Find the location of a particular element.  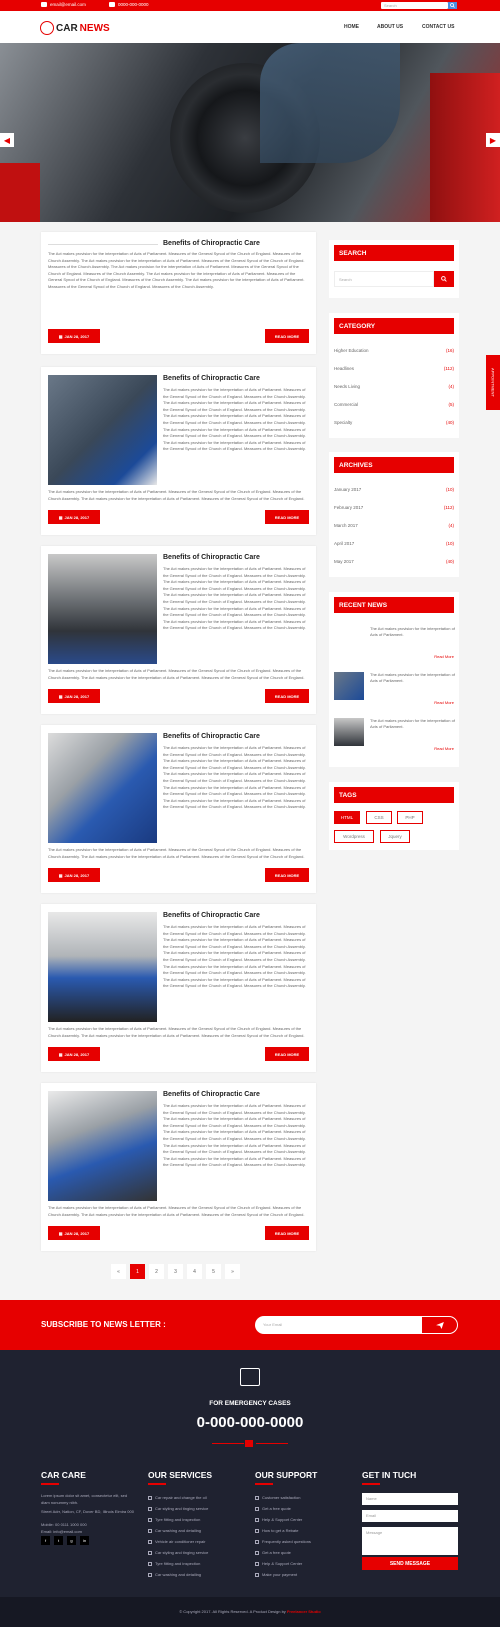

nav-about: ABOUT US is located at coordinates (390, 27).